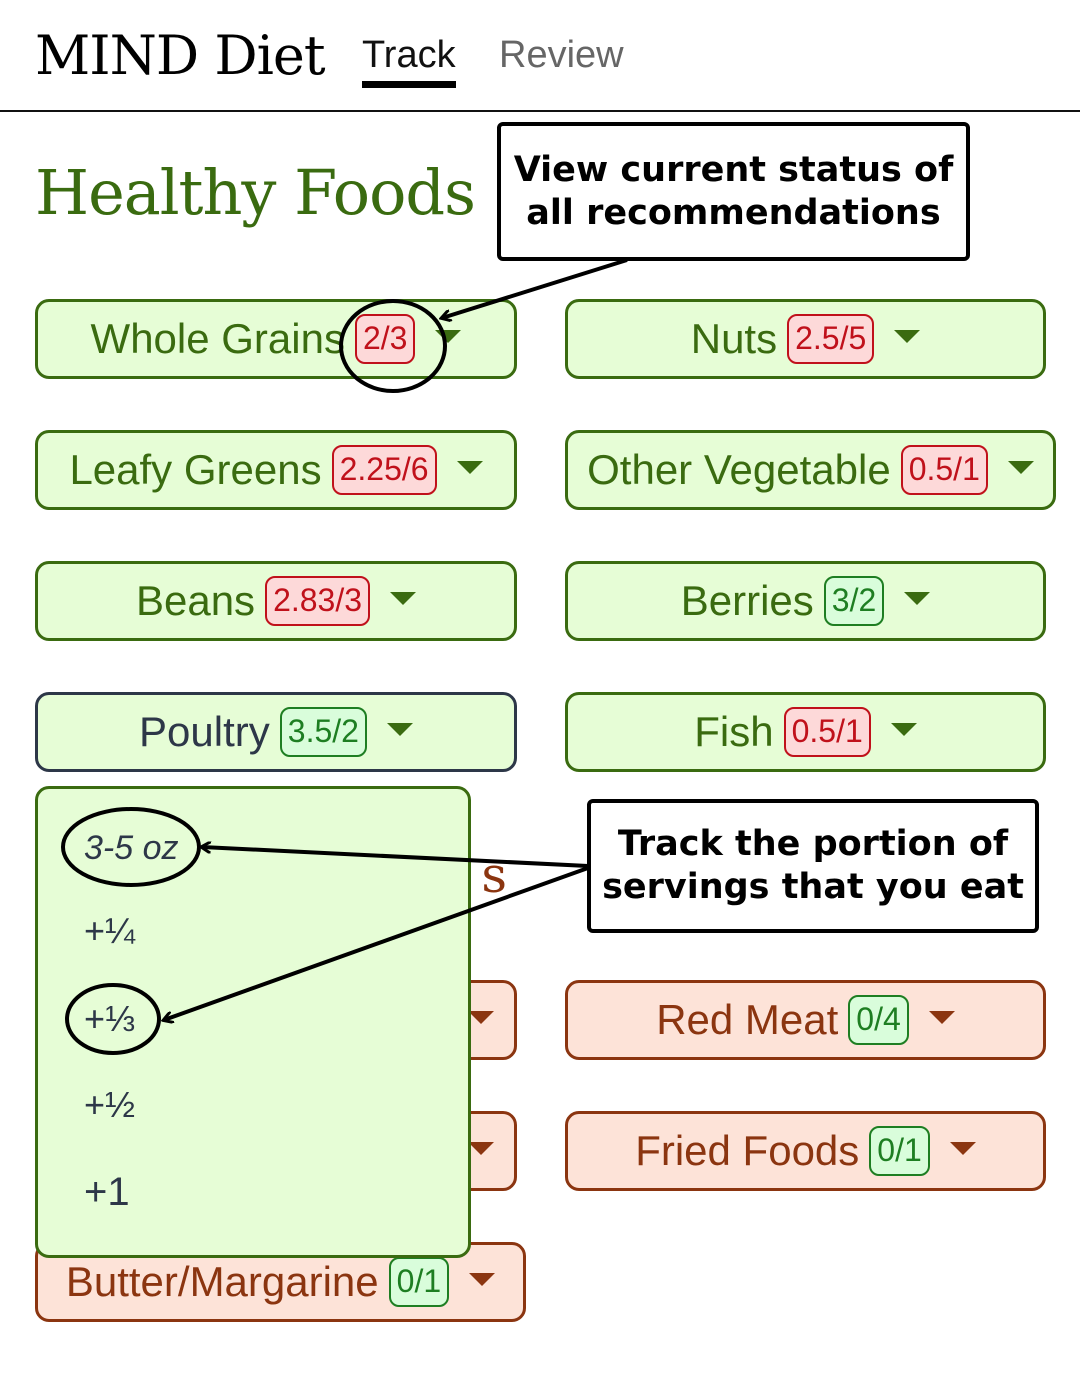 This screenshot has height=1374, width=1080. Describe the element at coordinates (384, 470) in the screenshot. I see `servings-badge: 2.25/6` at that location.